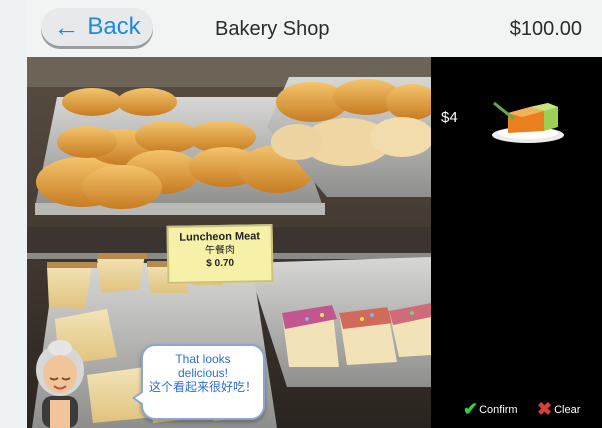 This screenshot has height=428, width=602. Describe the element at coordinates (203, 373) in the screenshot. I see `speech-line-2: delicious!` at that location.